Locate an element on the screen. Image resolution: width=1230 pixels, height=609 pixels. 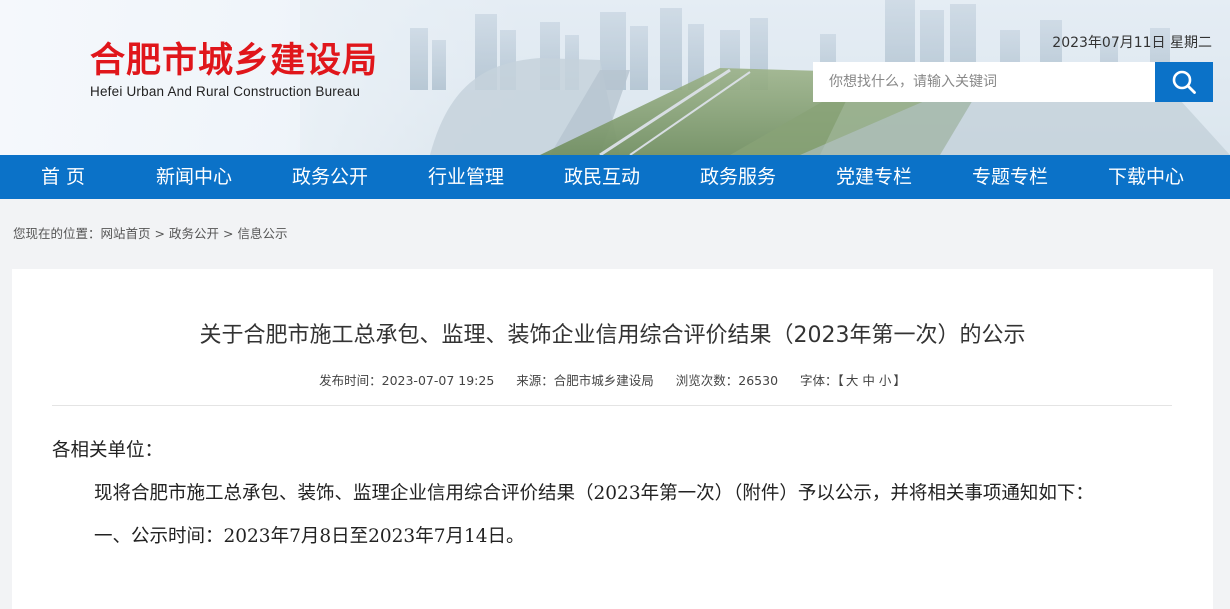
meta-views: 浏览次数：26530 is located at coordinates (727, 380).